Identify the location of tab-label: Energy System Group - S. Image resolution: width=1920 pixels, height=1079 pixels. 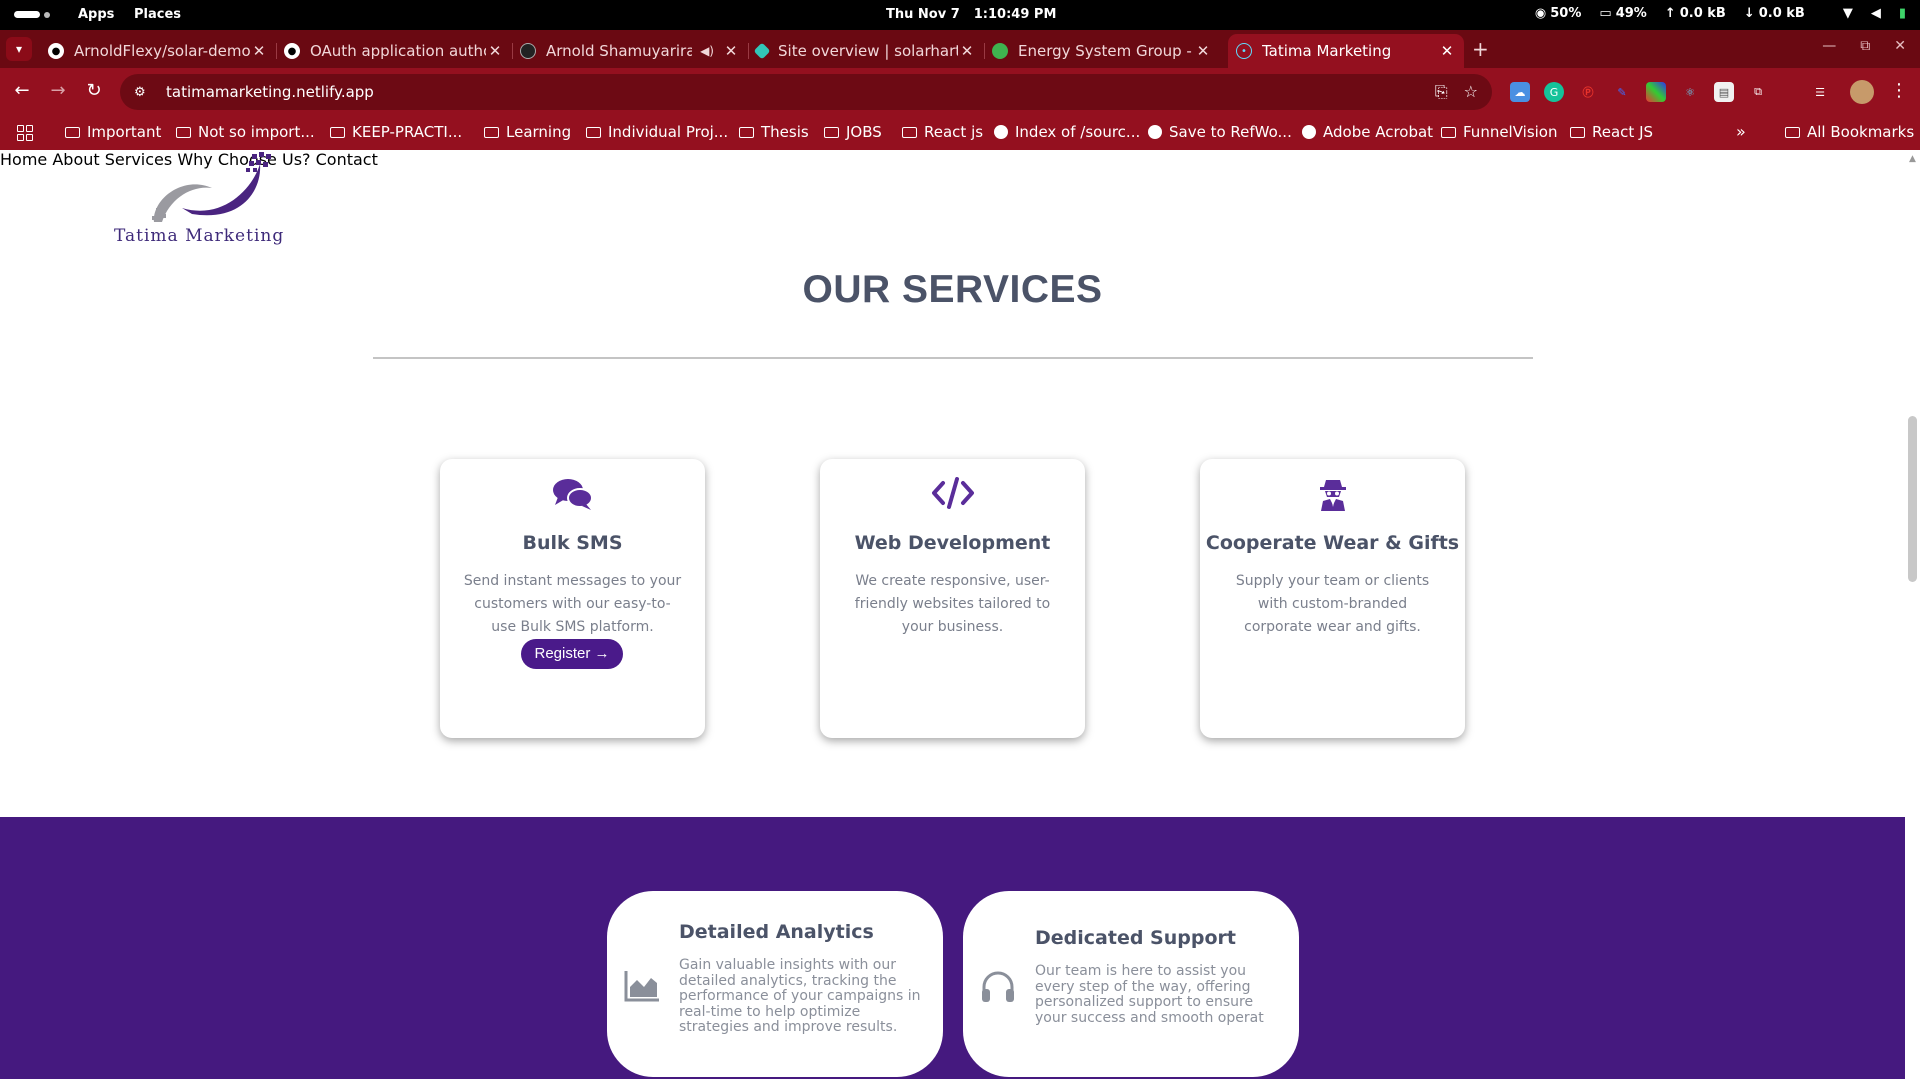
(1106, 51).